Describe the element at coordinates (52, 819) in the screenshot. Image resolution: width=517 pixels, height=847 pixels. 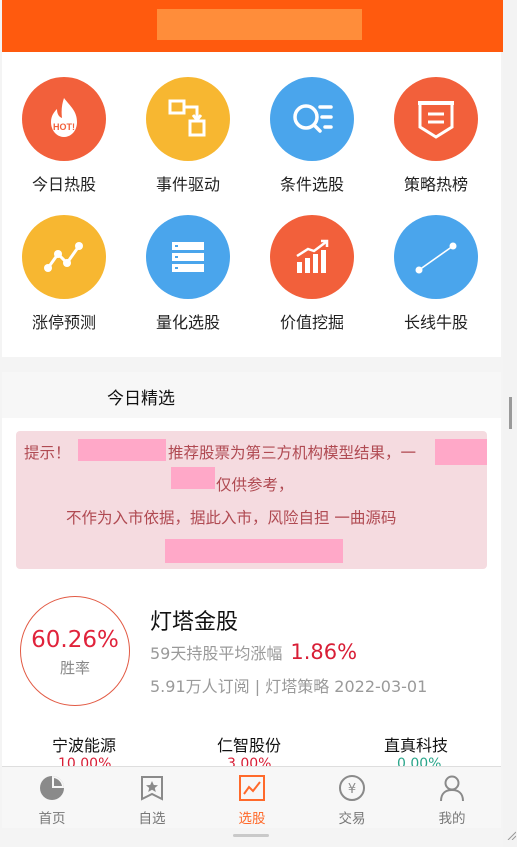
I see `tab-label: 首页` at that location.